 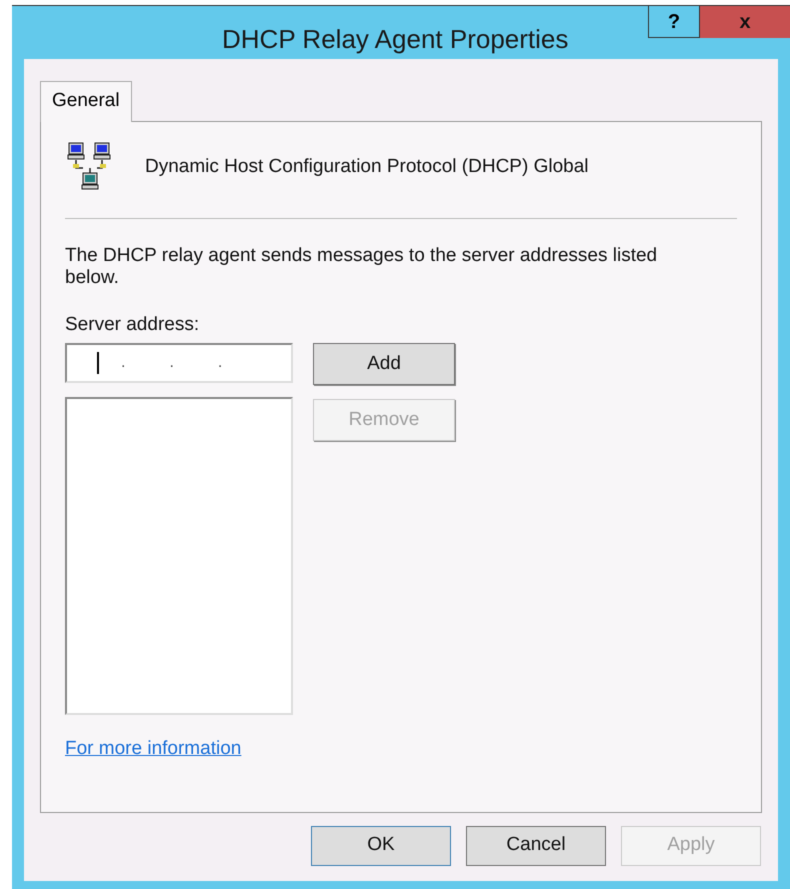 I want to click on more-info-link: For more information, so click(x=153, y=749).